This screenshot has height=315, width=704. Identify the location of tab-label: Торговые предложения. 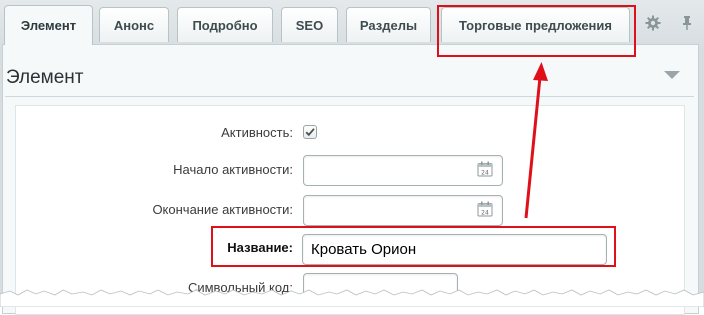
(535, 25).